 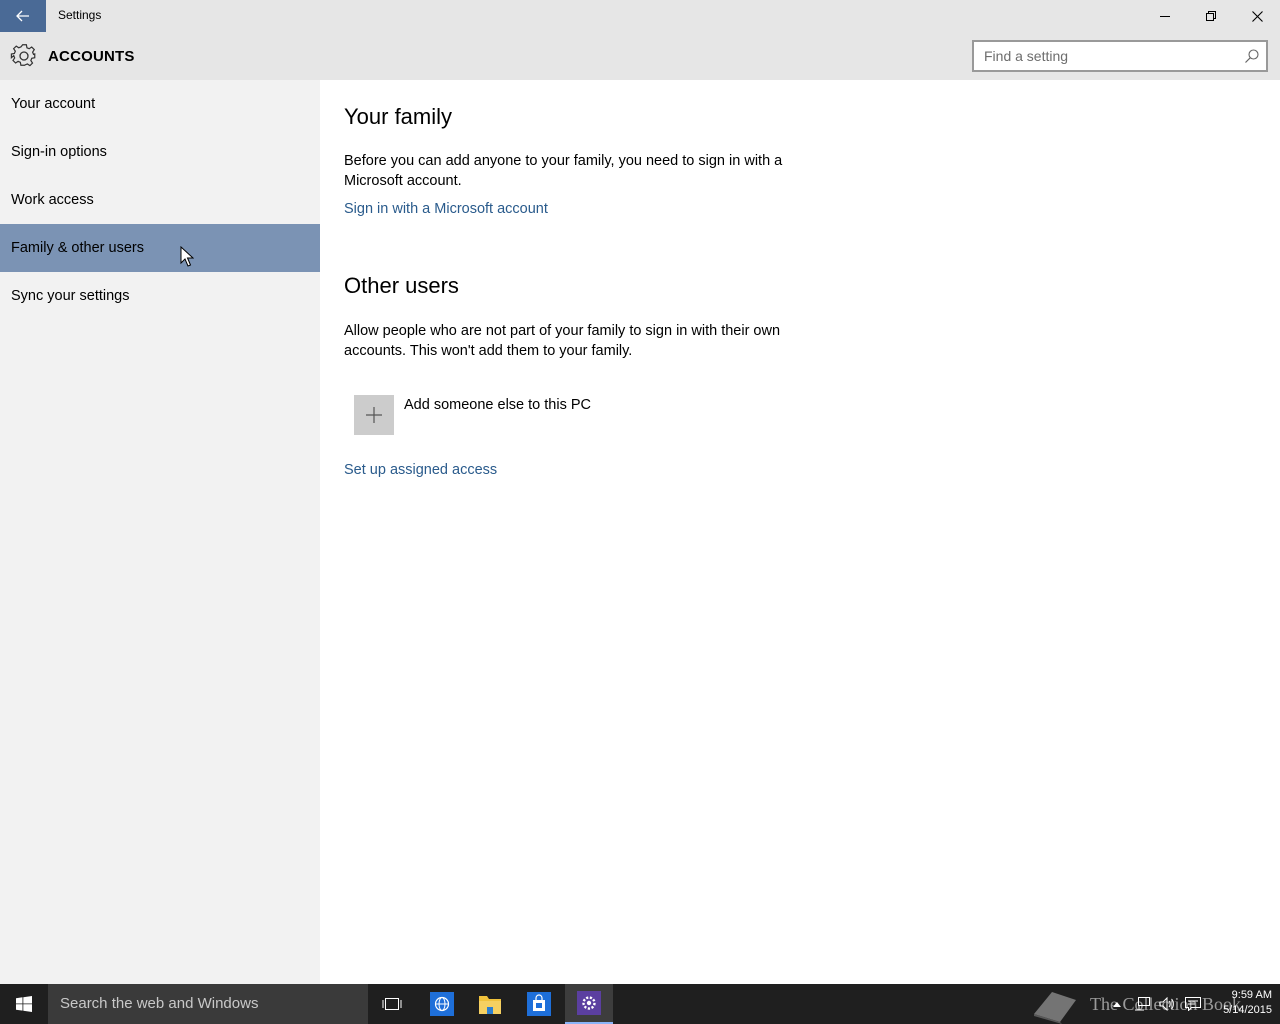 I want to click on minimize-icon, so click(x=1165, y=16).